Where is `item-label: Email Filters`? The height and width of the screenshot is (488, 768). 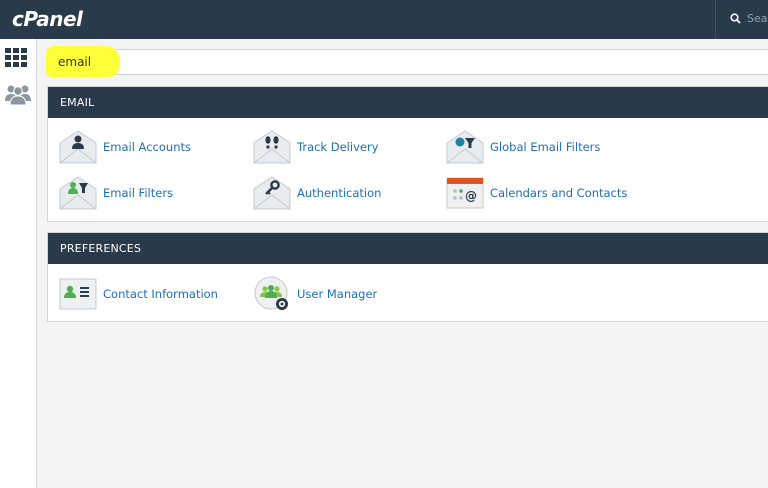 item-label: Email Filters is located at coordinates (138, 193).